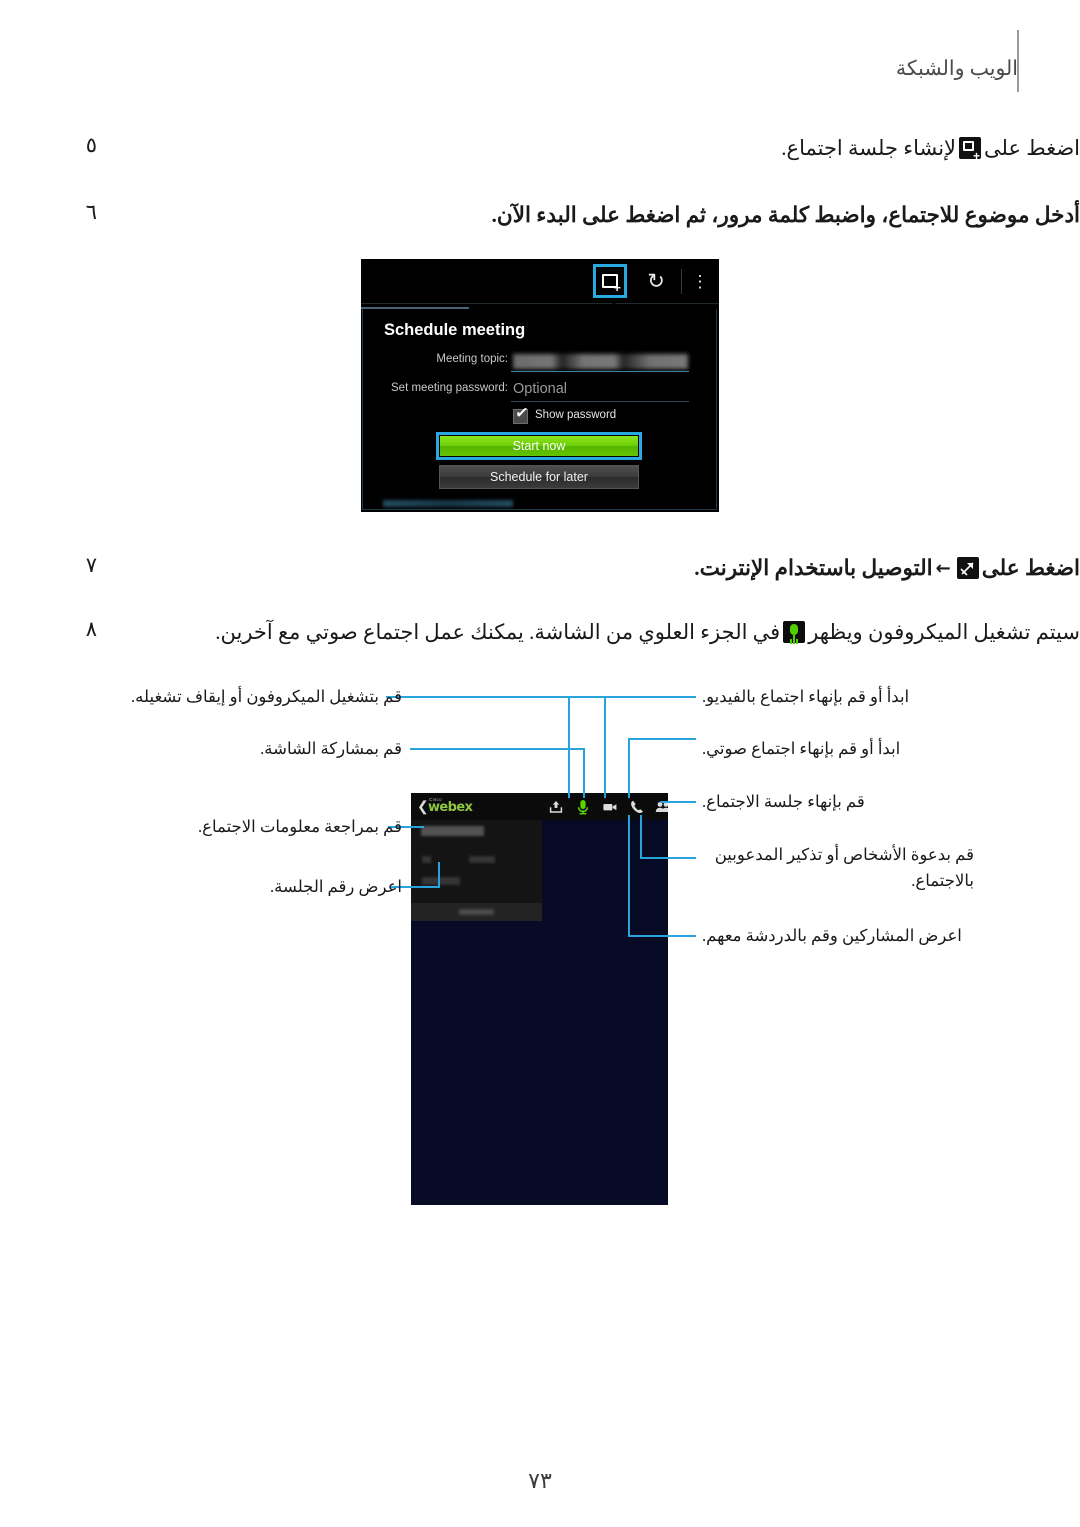 The height and width of the screenshot is (1527, 1080). Describe the element at coordinates (600, 371) in the screenshot. I see `meeting-topic-underline` at that location.